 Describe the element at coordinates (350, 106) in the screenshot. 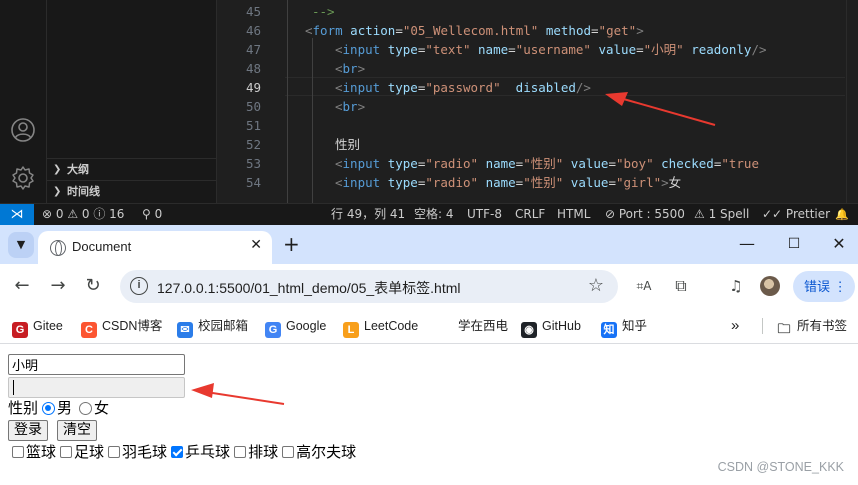

I see `code-line: <br>` at that location.